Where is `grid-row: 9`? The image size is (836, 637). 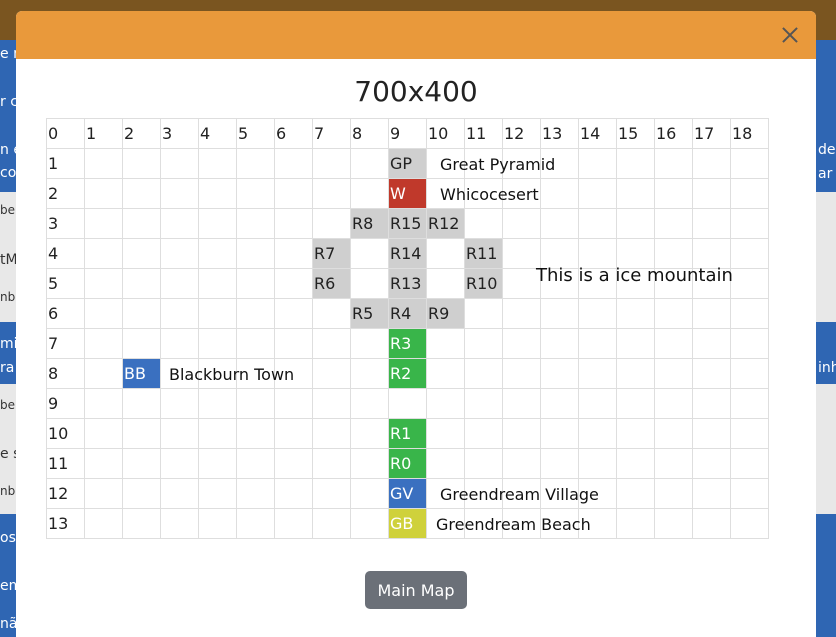 grid-row: 9 is located at coordinates (407, 403).